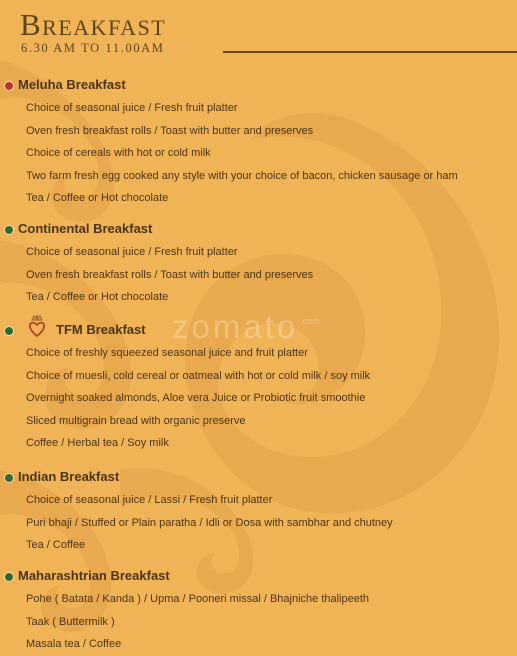 Image resolution: width=517 pixels, height=656 pixels. What do you see at coordinates (94, 575) in the screenshot?
I see `section-title: Maharashtrian Breakfast` at bounding box center [94, 575].